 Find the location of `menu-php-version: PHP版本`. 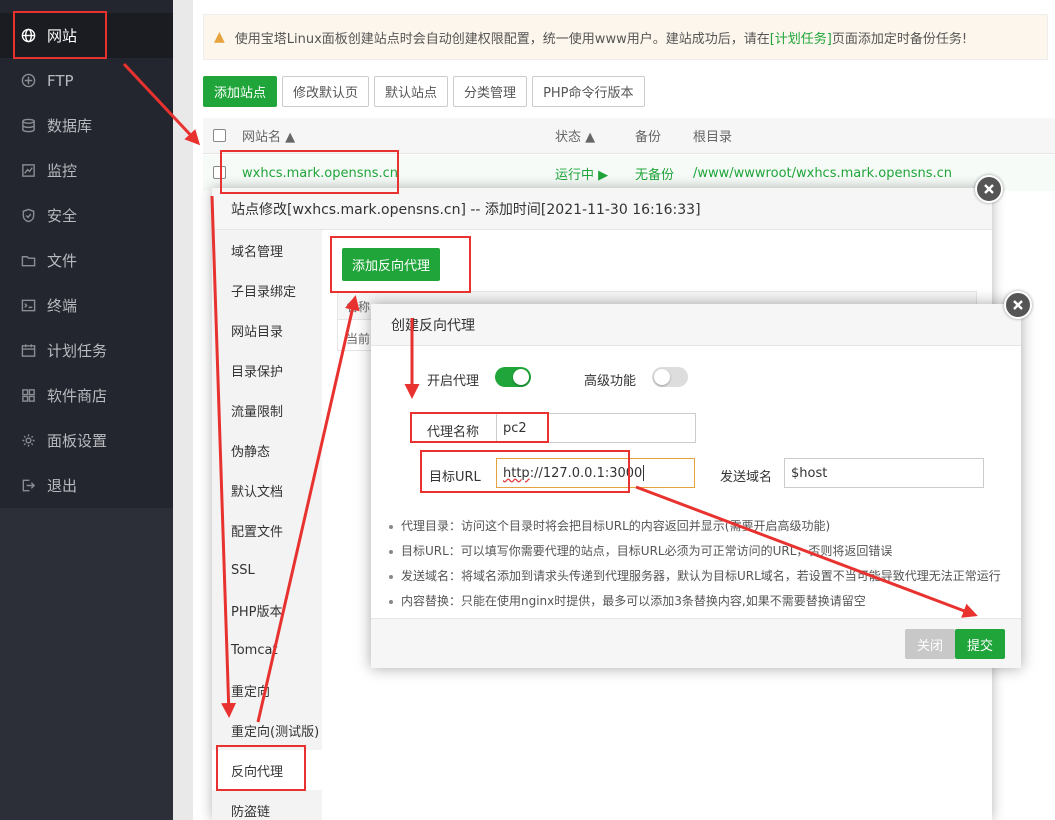

menu-php-version: PHP版本 is located at coordinates (267, 610).